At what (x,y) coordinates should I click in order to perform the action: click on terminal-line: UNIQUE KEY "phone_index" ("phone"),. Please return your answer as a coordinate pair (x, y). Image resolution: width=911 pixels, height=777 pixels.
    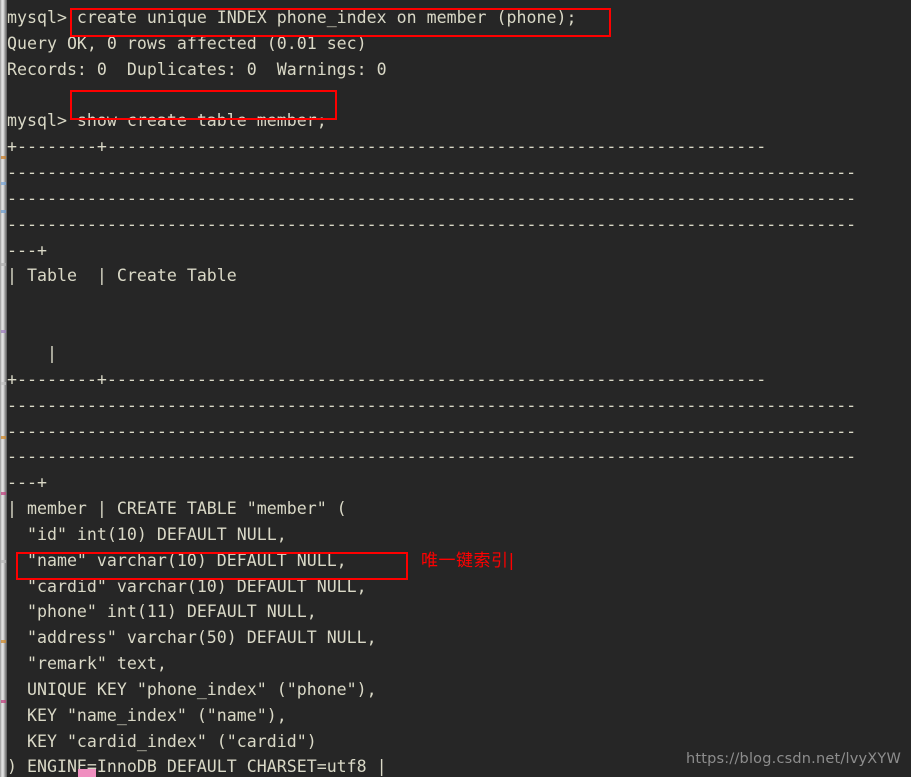
    Looking at the image, I should click on (192, 689).